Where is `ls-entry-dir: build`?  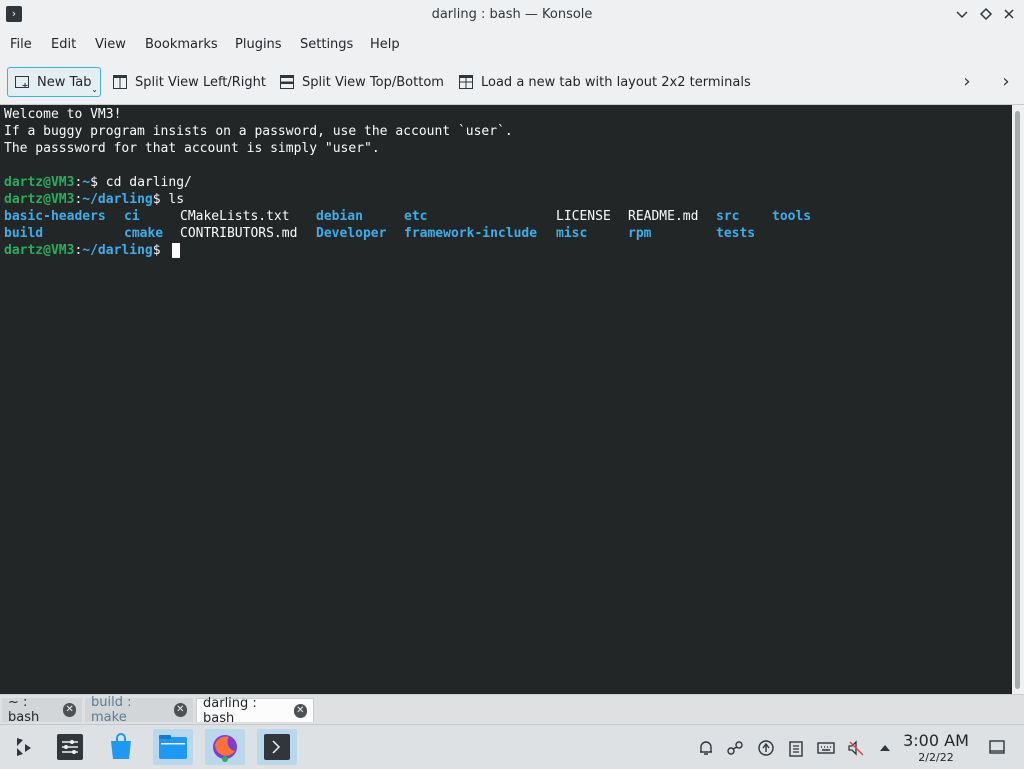 ls-entry-dir: build is located at coordinates (24, 233).